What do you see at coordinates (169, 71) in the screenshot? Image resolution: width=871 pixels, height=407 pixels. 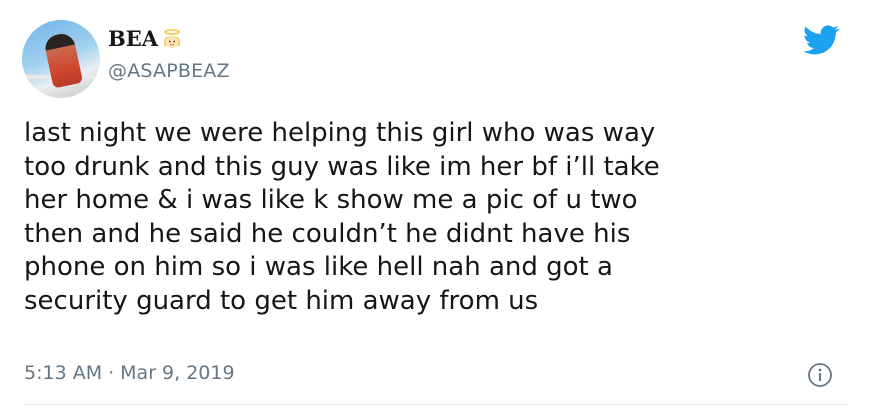 I see `user-handle: @ASAPBEAZ` at bounding box center [169, 71].